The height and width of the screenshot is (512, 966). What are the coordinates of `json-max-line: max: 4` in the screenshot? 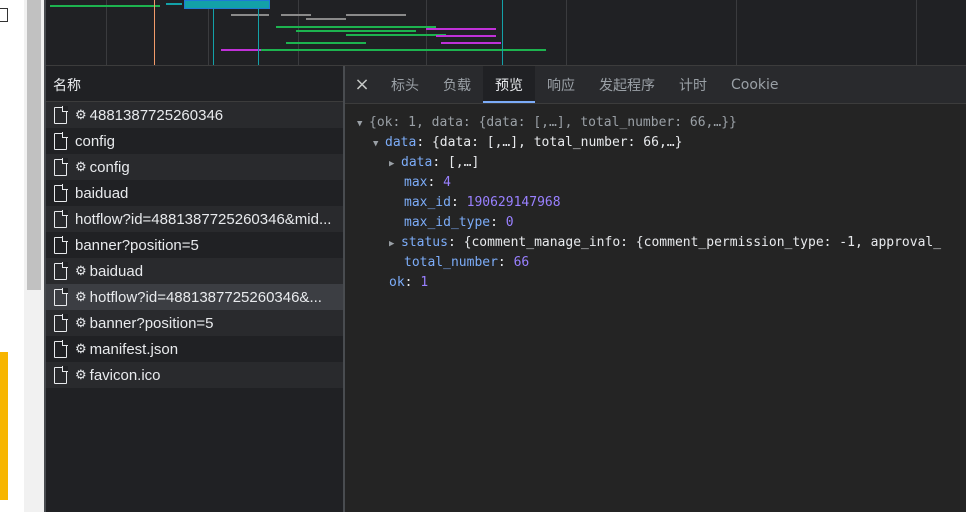 It's located at (427, 182).